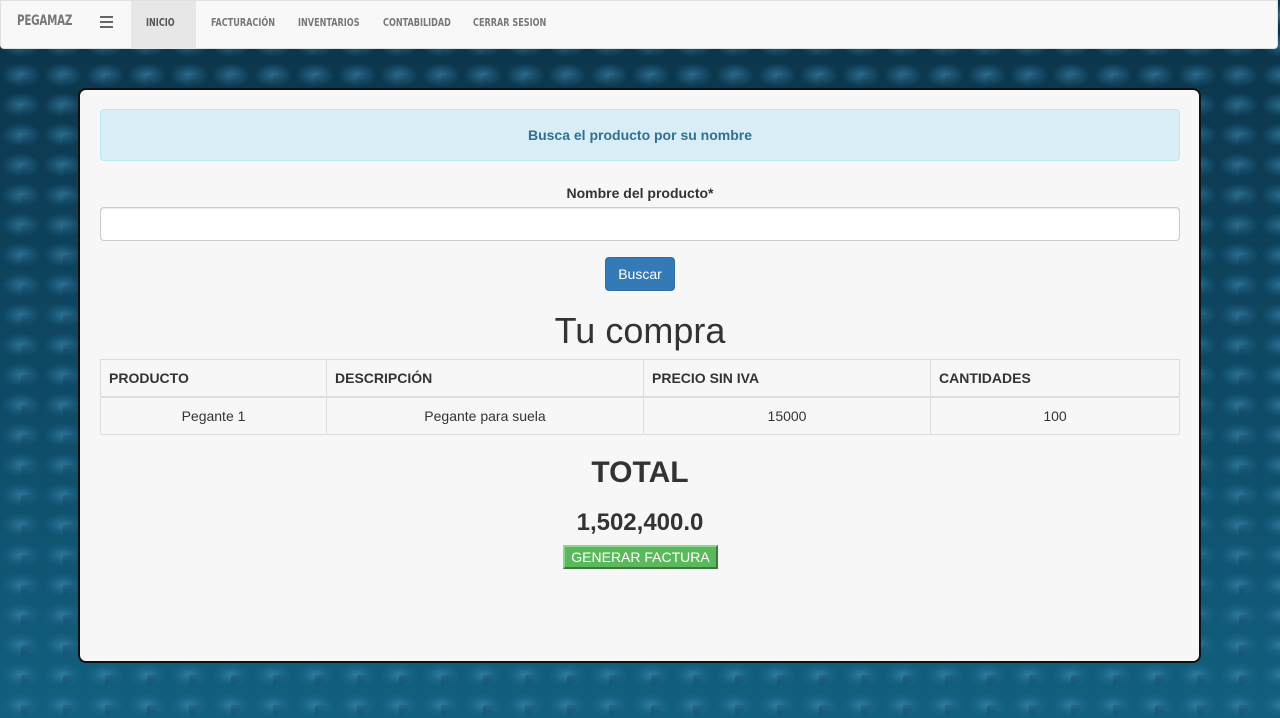  What do you see at coordinates (640, 472) in the screenshot?
I see `total-title: TOTAL` at bounding box center [640, 472].